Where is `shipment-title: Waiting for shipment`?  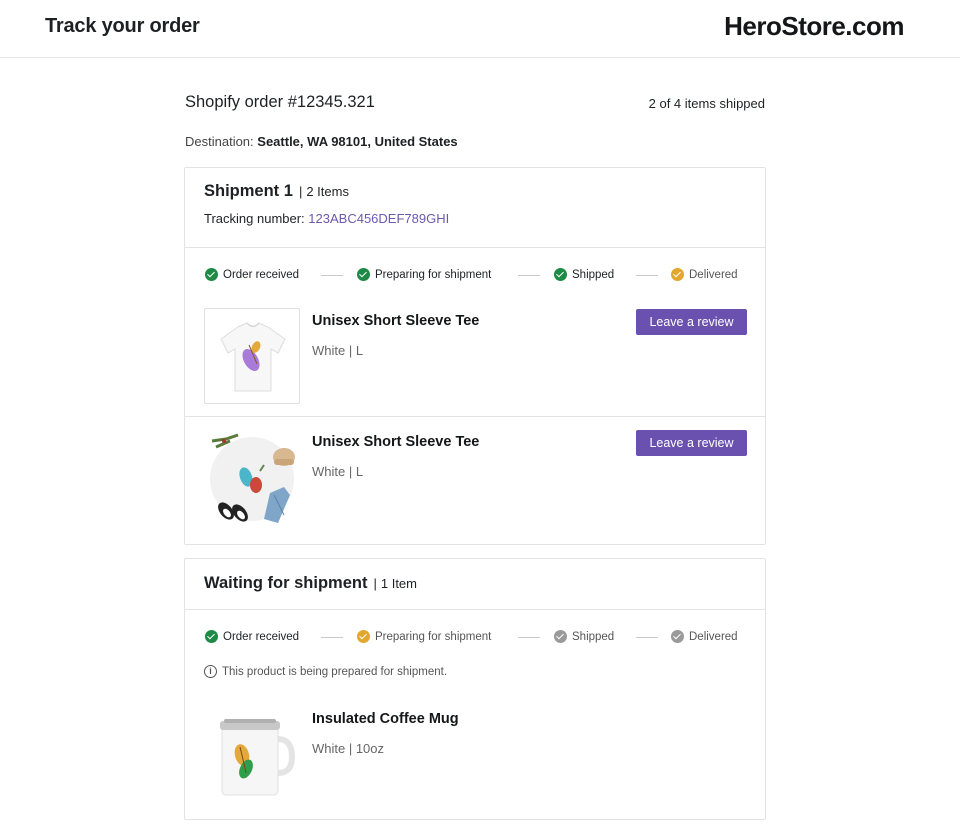 shipment-title: Waiting for shipment is located at coordinates (286, 583).